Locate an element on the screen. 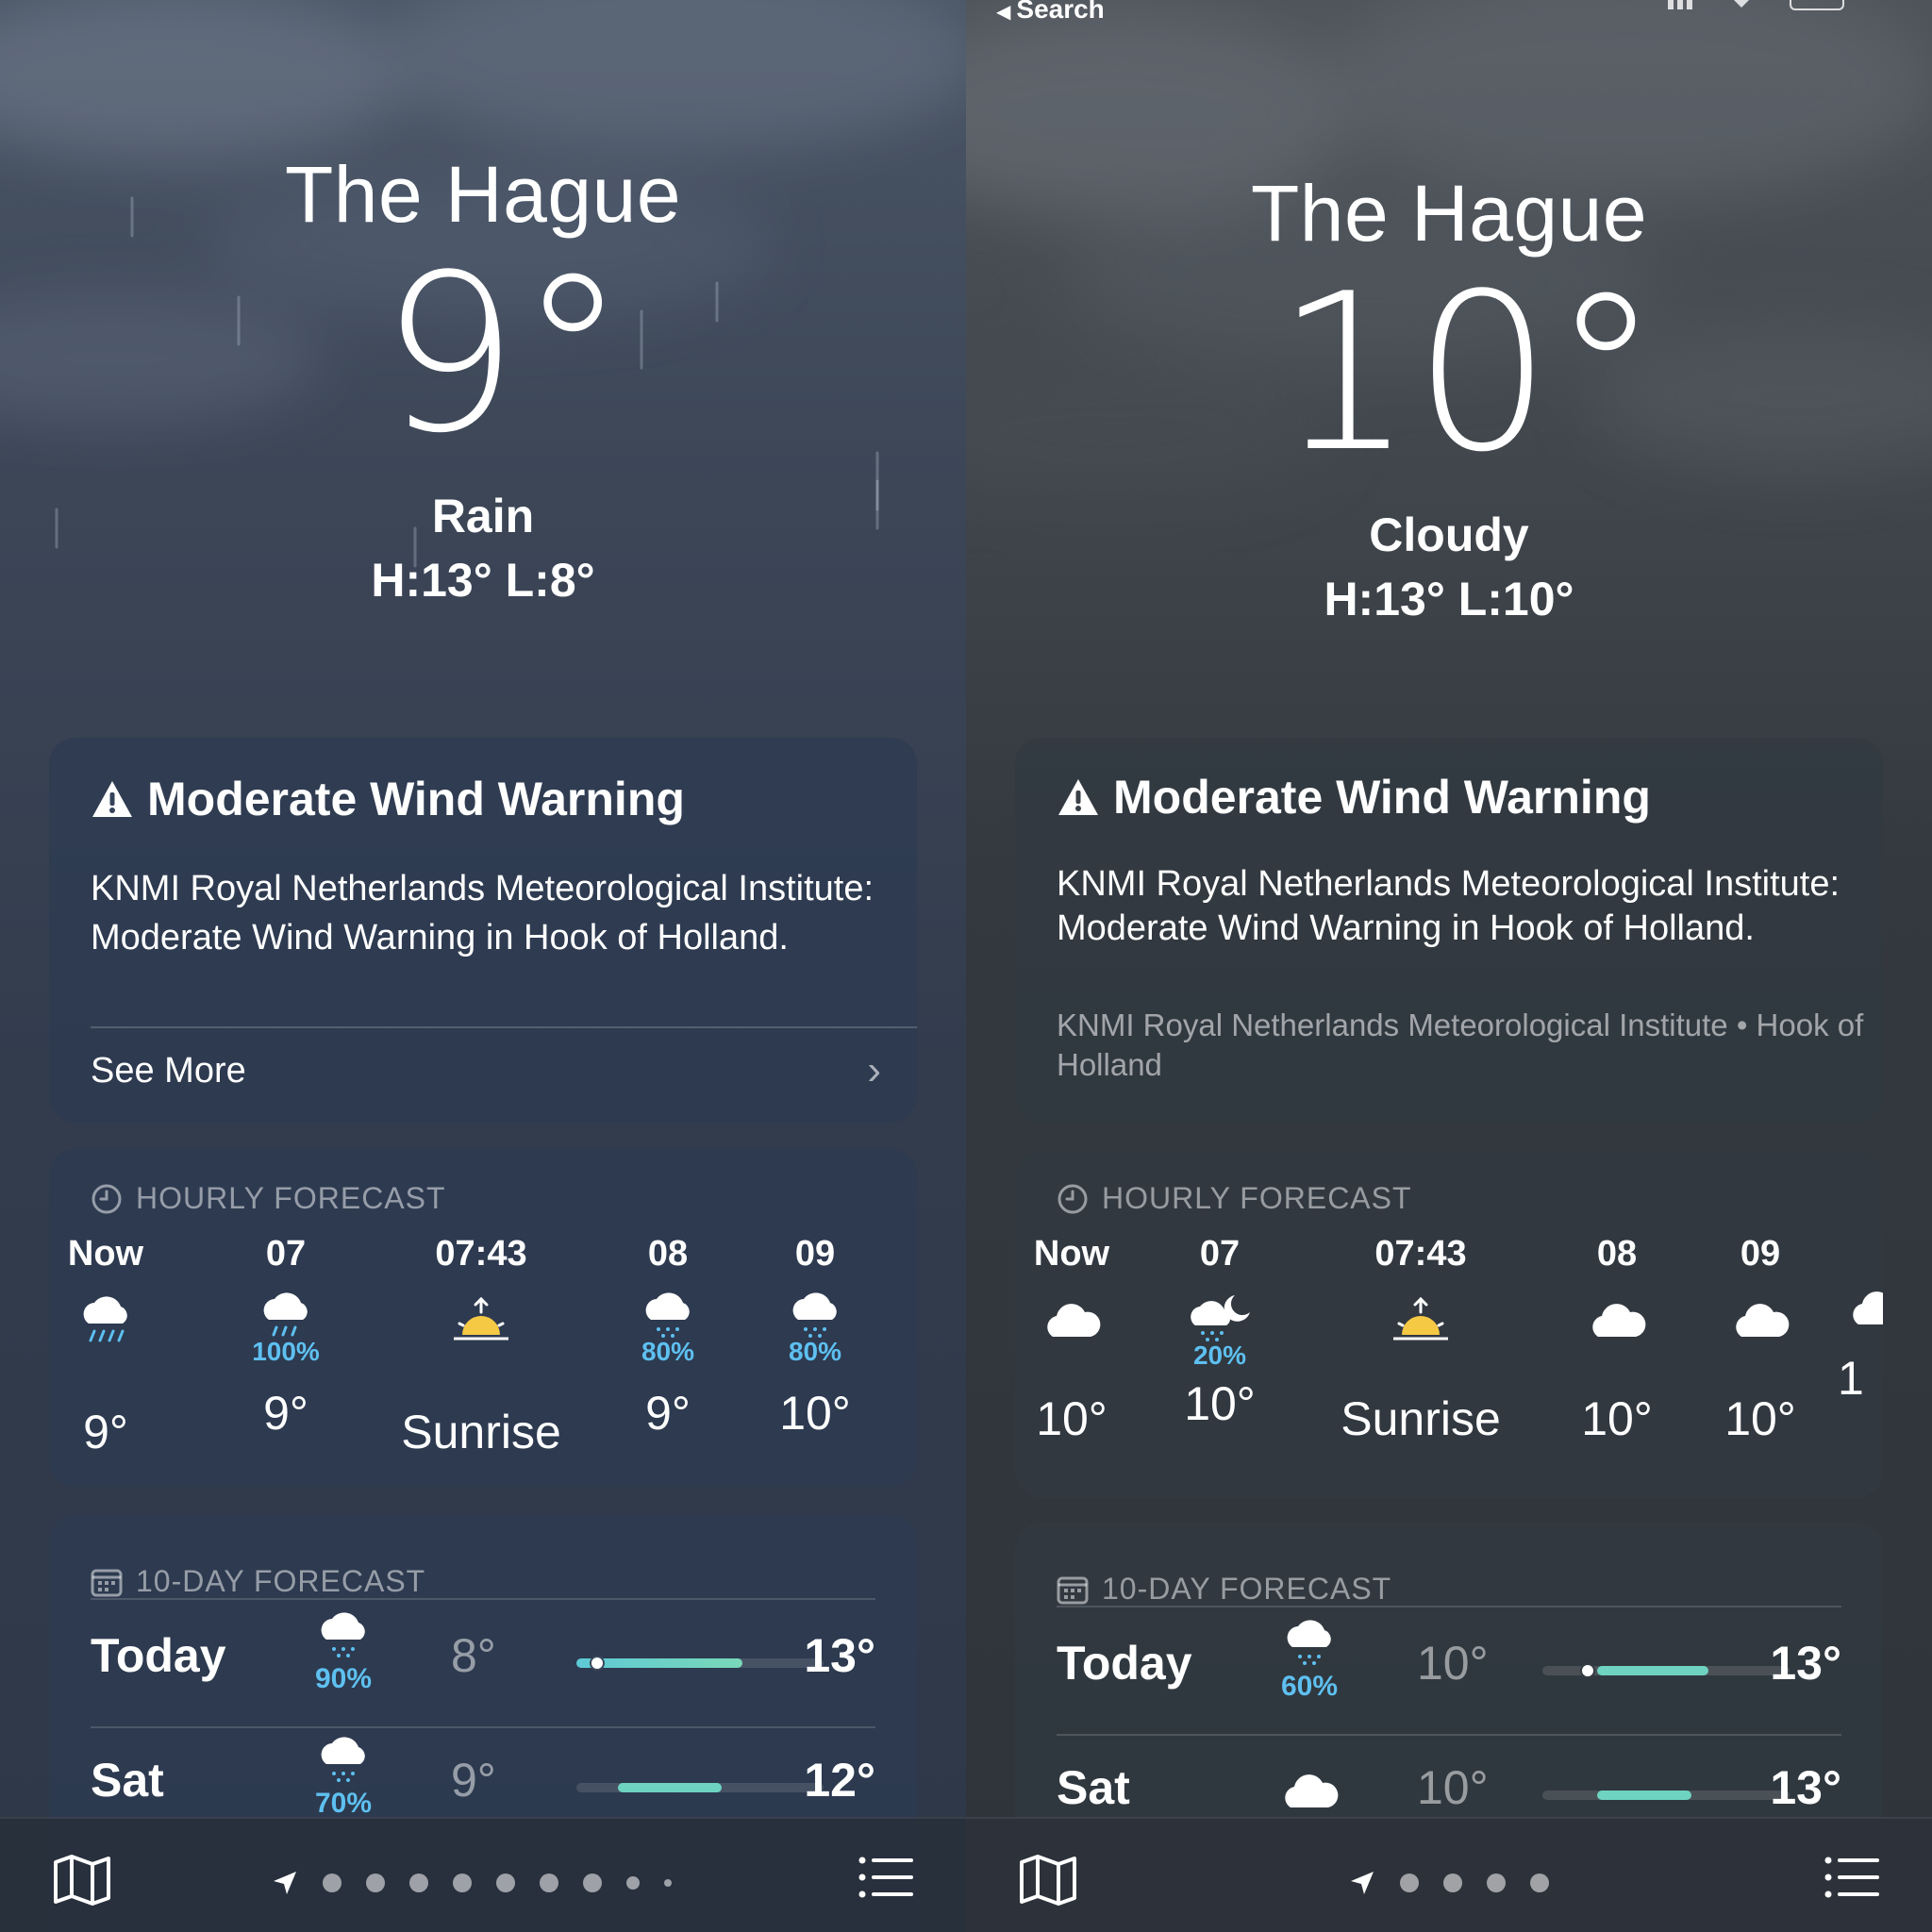 The image size is (1932, 1932). drizzle-cloud-icon: 90% is located at coordinates (344, 1653).